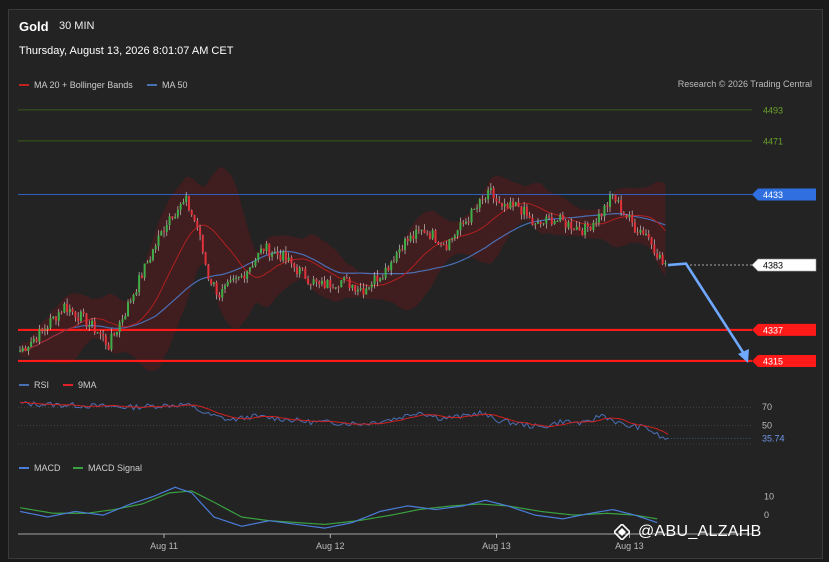 The height and width of the screenshot is (562, 829). What do you see at coordinates (707, 310) in the screenshot?
I see `forecast-arrow` at bounding box center [707, 310].